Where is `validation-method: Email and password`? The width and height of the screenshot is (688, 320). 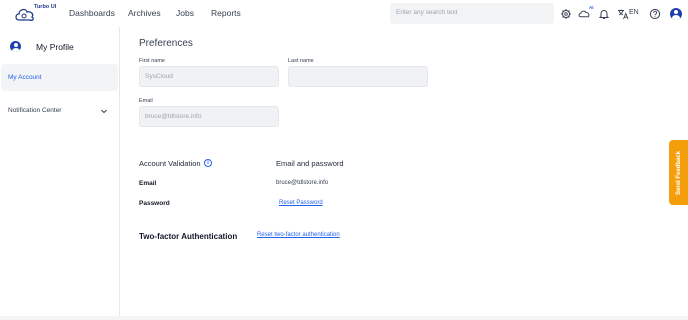
validation-method: Email and password is located at coordinates (310, 163).